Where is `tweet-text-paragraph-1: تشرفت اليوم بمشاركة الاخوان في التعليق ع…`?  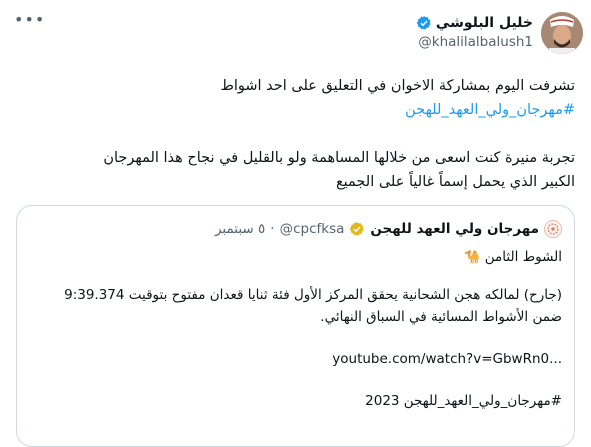 tweet-text-paragraph-1: تشرفت اليوم بمشاركة الاخوان في التعليق ع… is located at coordinates (295, 98).